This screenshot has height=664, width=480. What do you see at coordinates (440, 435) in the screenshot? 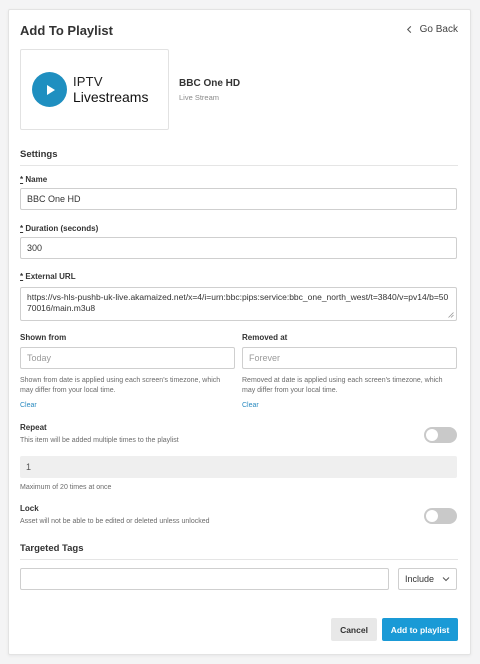
I see `repeat-toggle` at bounding box center [440, 435].